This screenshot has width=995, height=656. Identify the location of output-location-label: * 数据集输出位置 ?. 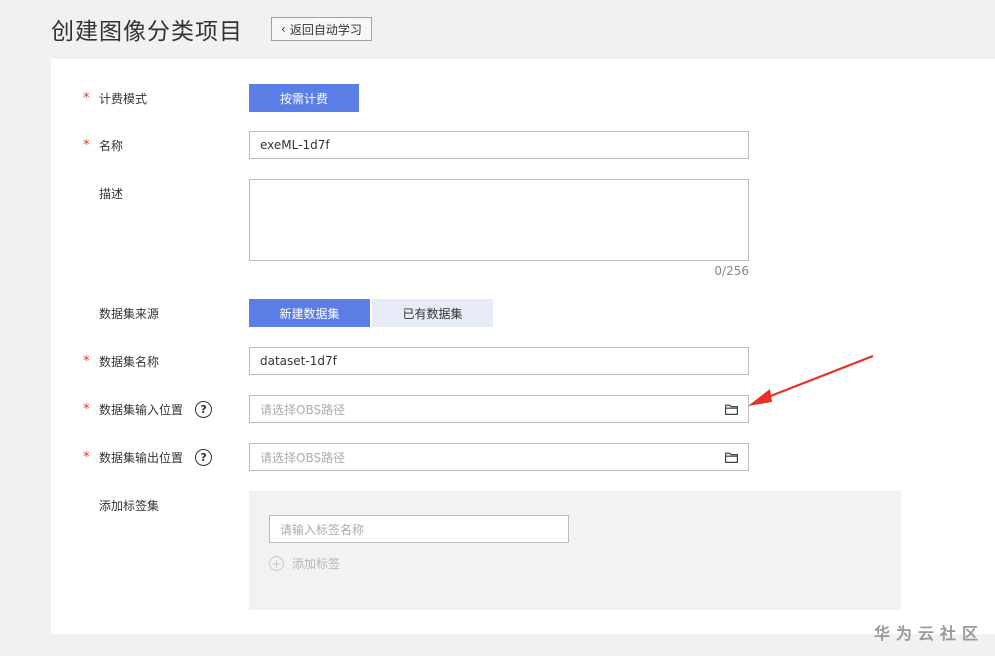
(148, 457).